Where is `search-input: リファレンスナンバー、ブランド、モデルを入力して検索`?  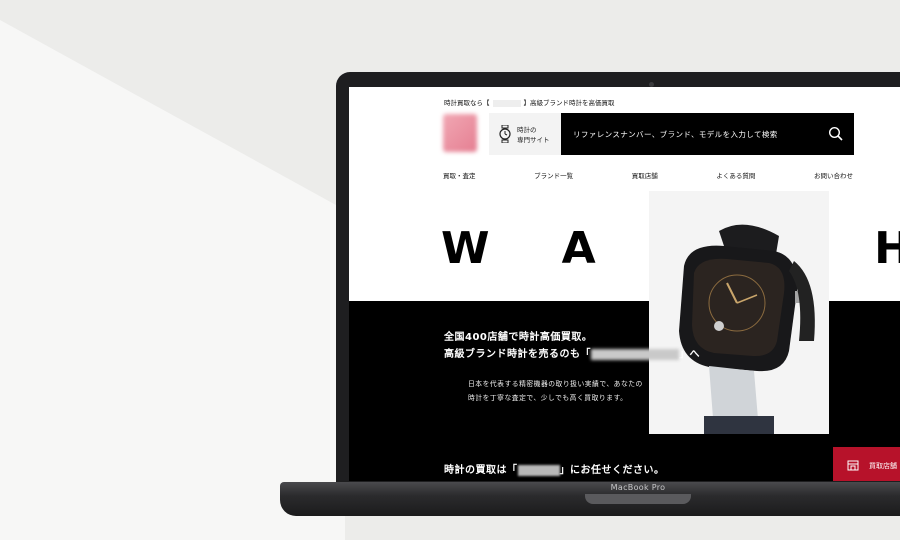
search-input: リファレンスナンバー、ブランド、モデルを入力して検索 is located at coordinates (707, 134).